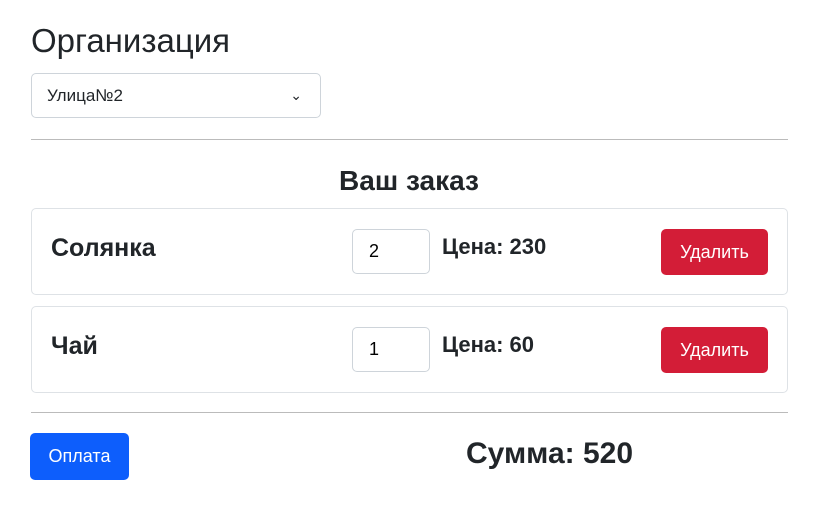 This screenshot has width=834, height=524. What do you see at coordinates (494, 246) in the screenshot?
I see `item-price: Цена: 230` at bounding box center [494, 246].